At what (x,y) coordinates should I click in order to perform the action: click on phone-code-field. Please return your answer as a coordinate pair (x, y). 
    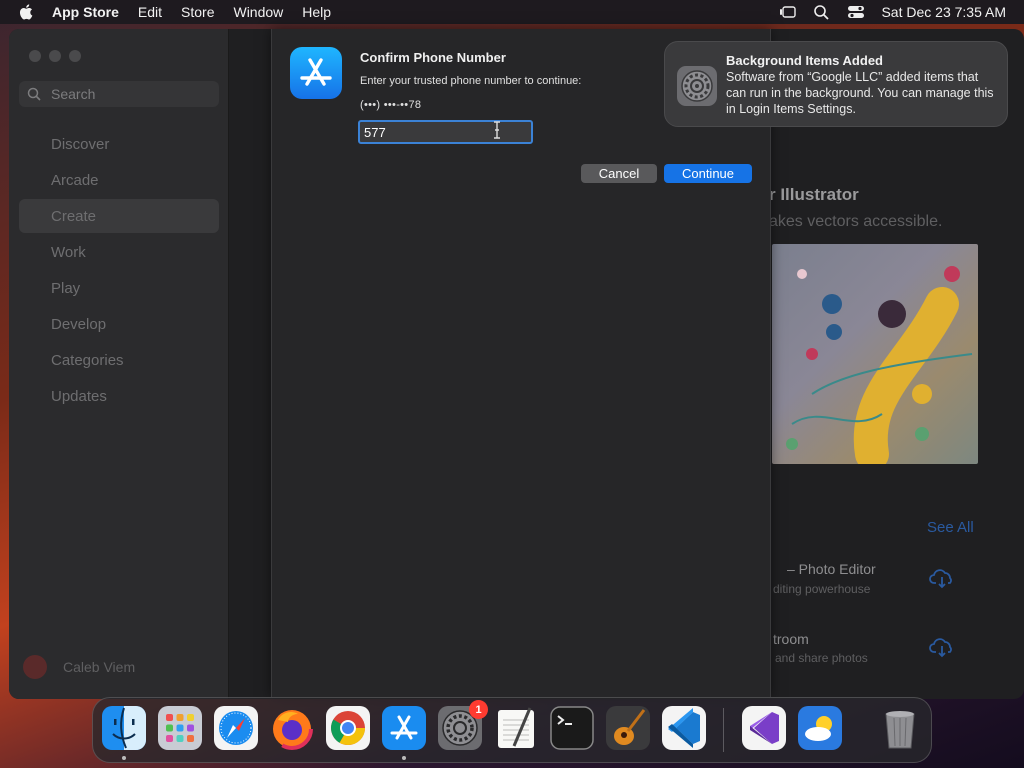
    Looking at the image, I should click on (445, 132).